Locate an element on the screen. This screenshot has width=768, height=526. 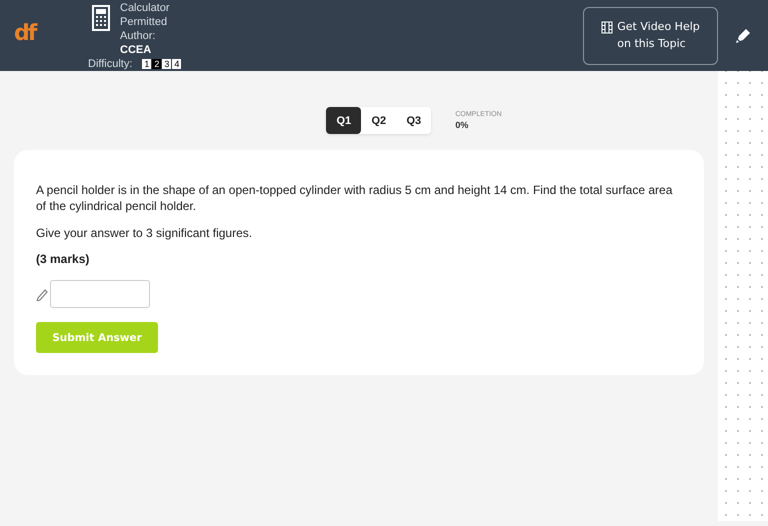
question-text: Give your answer to 3 significant figures. is located at coordinates (145, 233).